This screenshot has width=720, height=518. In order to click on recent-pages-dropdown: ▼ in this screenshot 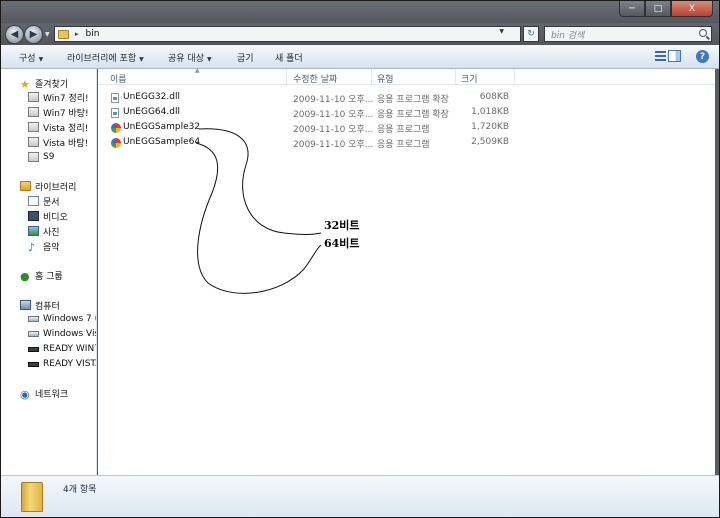, I will do `click(47, 34)`.